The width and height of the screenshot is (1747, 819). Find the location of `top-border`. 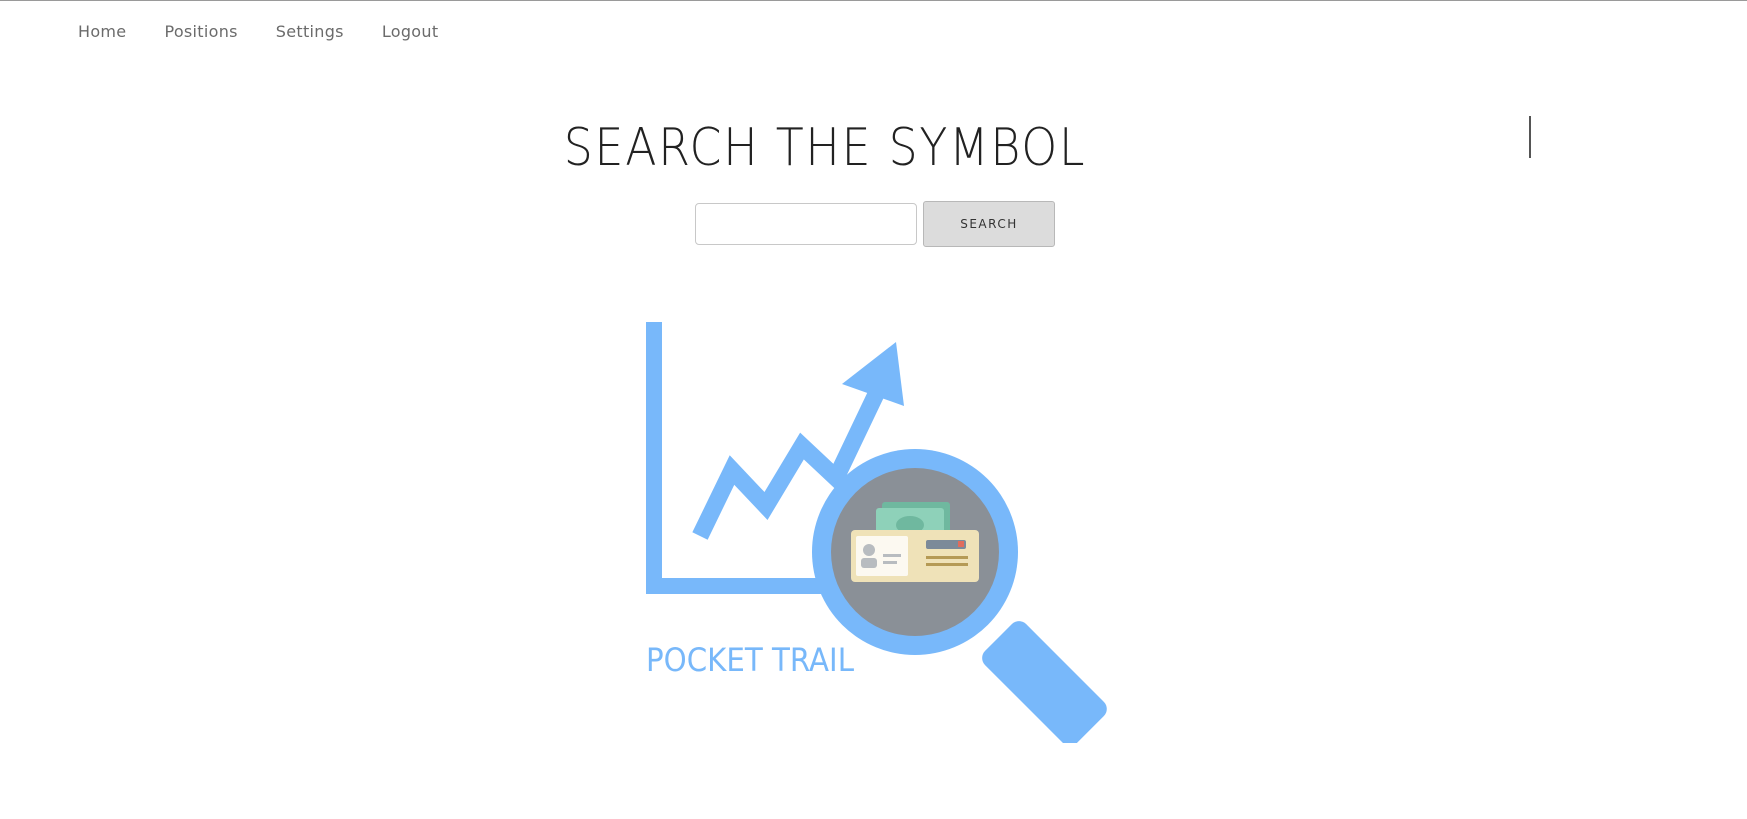

top-border is located at coordinates (873, 0).